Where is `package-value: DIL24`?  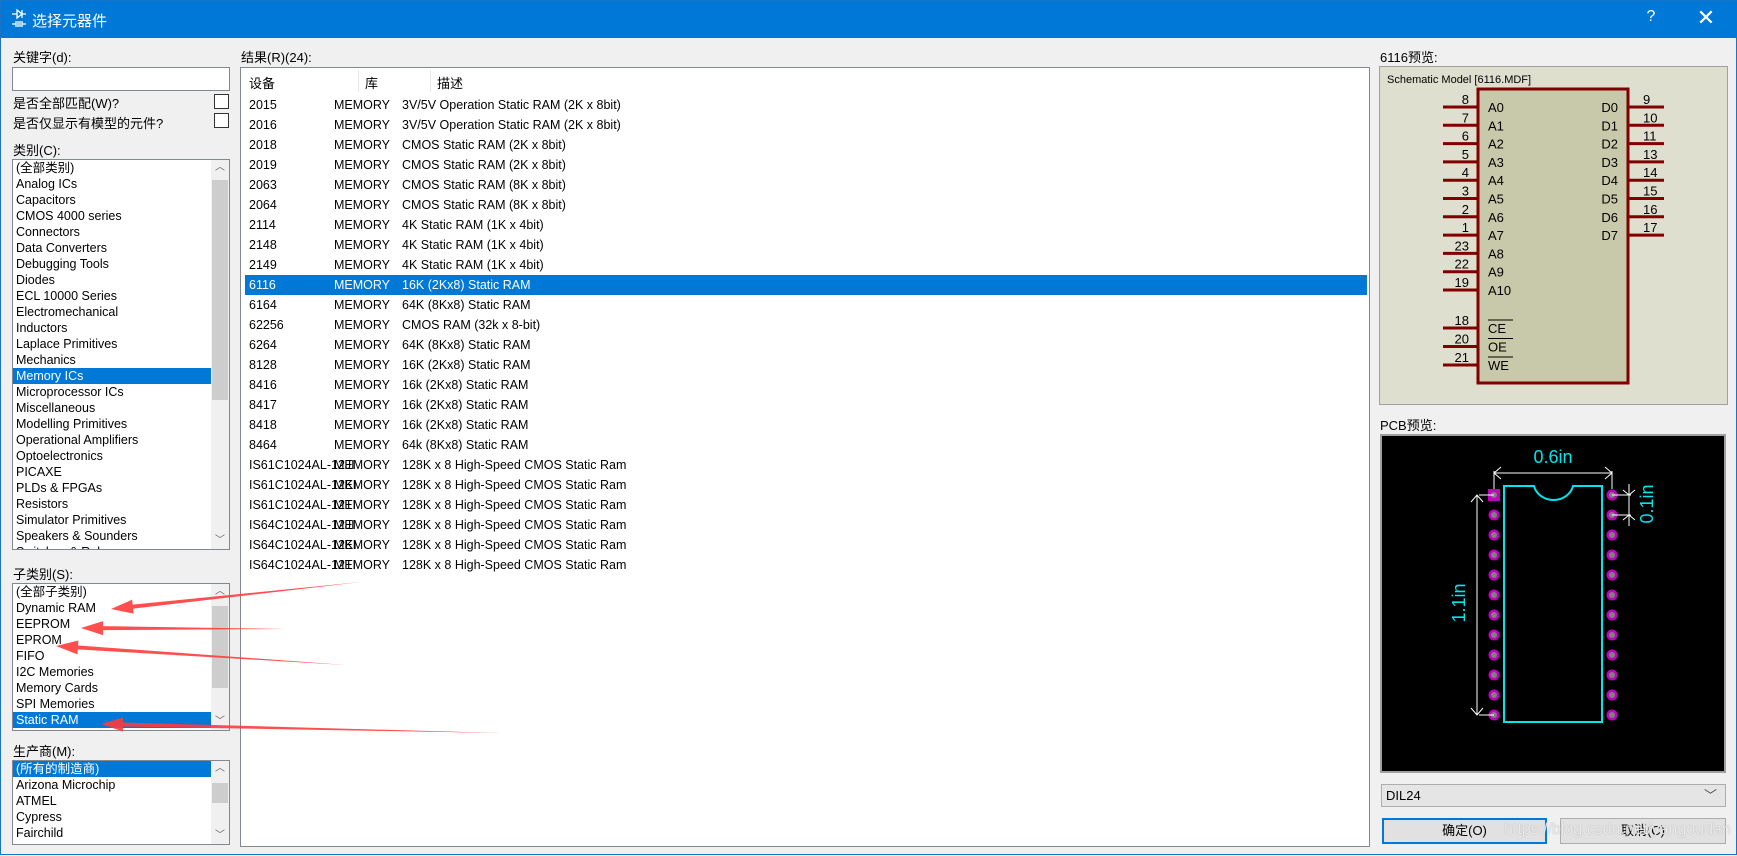 package-value: DIL24 is located at coordinates (1403, 795).